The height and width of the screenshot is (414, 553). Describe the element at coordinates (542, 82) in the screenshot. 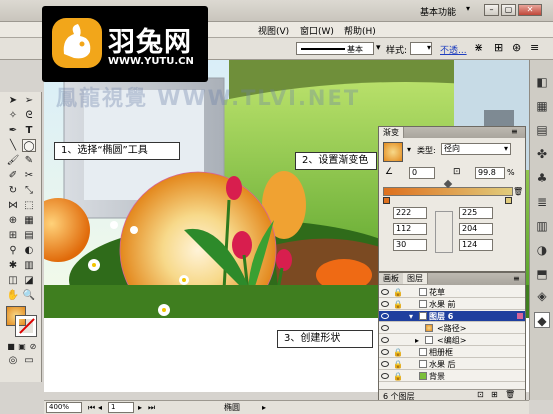

I see `color-panel-icon: ◧` at that location.